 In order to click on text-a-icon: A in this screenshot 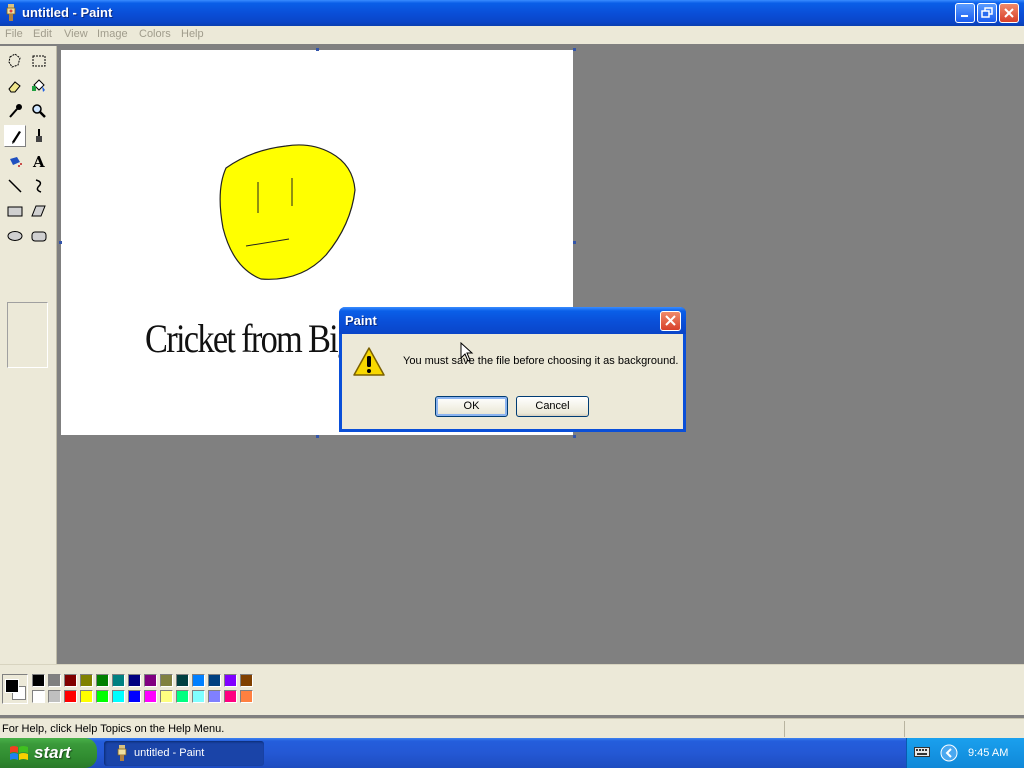, I will do `click(38, 161)`.